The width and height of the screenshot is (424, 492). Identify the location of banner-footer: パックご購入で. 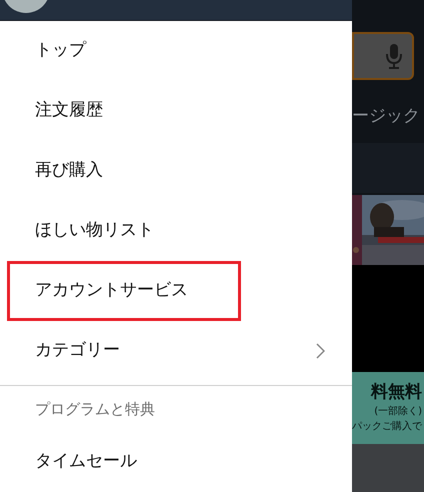
(387, 426).